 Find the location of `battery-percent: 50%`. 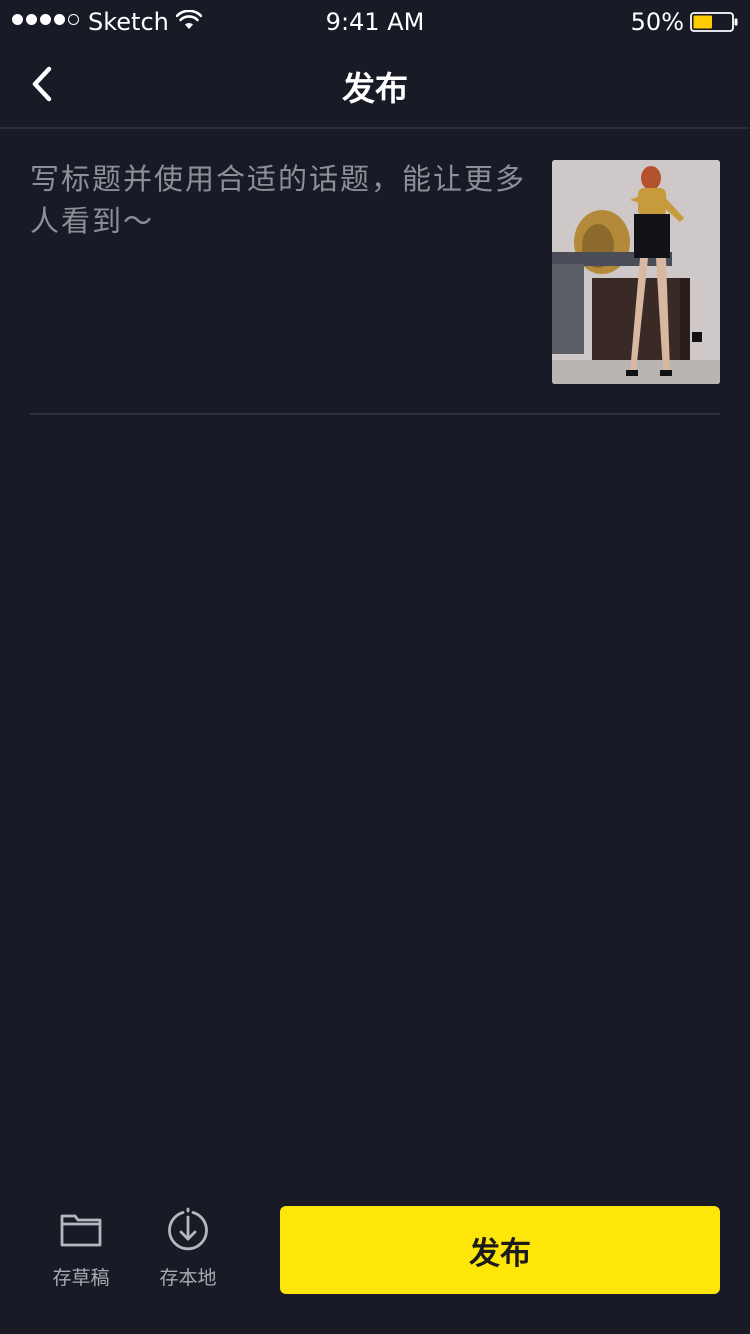

battery-percent: 50% is located at coordinates (657, 22).